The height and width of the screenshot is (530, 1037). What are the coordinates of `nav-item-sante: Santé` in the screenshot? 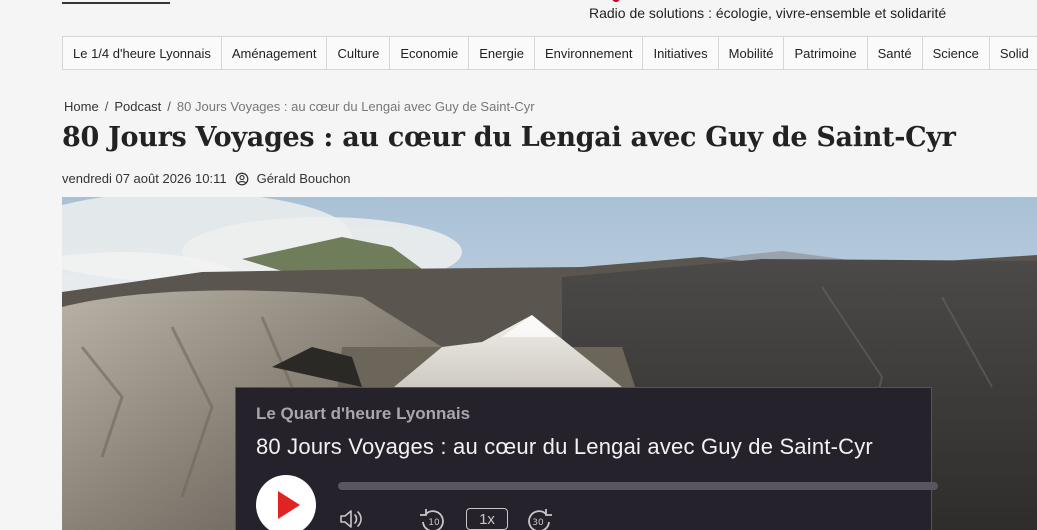 It's located at (895, 53).